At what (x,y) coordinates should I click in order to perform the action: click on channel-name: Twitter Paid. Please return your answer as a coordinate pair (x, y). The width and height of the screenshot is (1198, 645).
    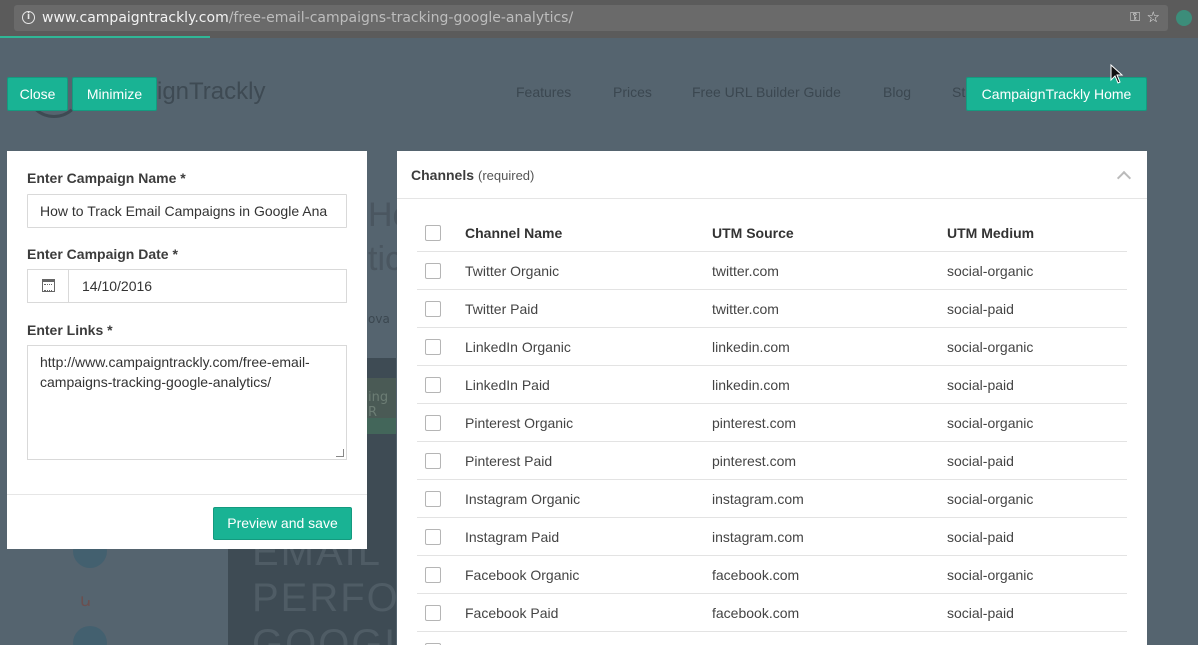
    Looking at the image, I should click on (502, 309).